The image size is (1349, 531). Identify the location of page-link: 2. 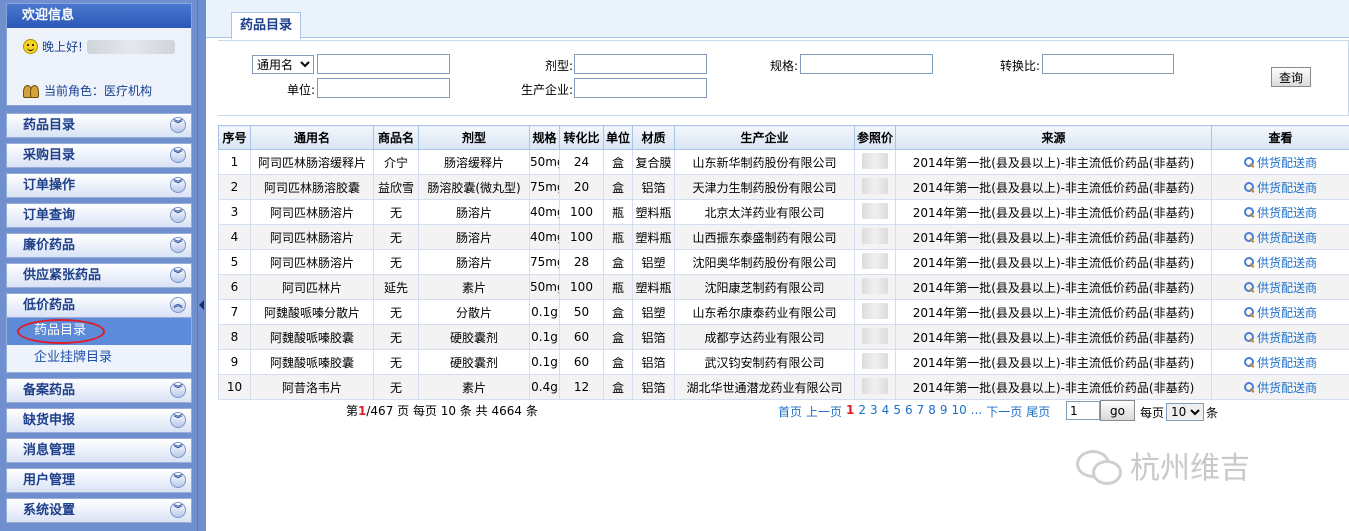
(862, 411).